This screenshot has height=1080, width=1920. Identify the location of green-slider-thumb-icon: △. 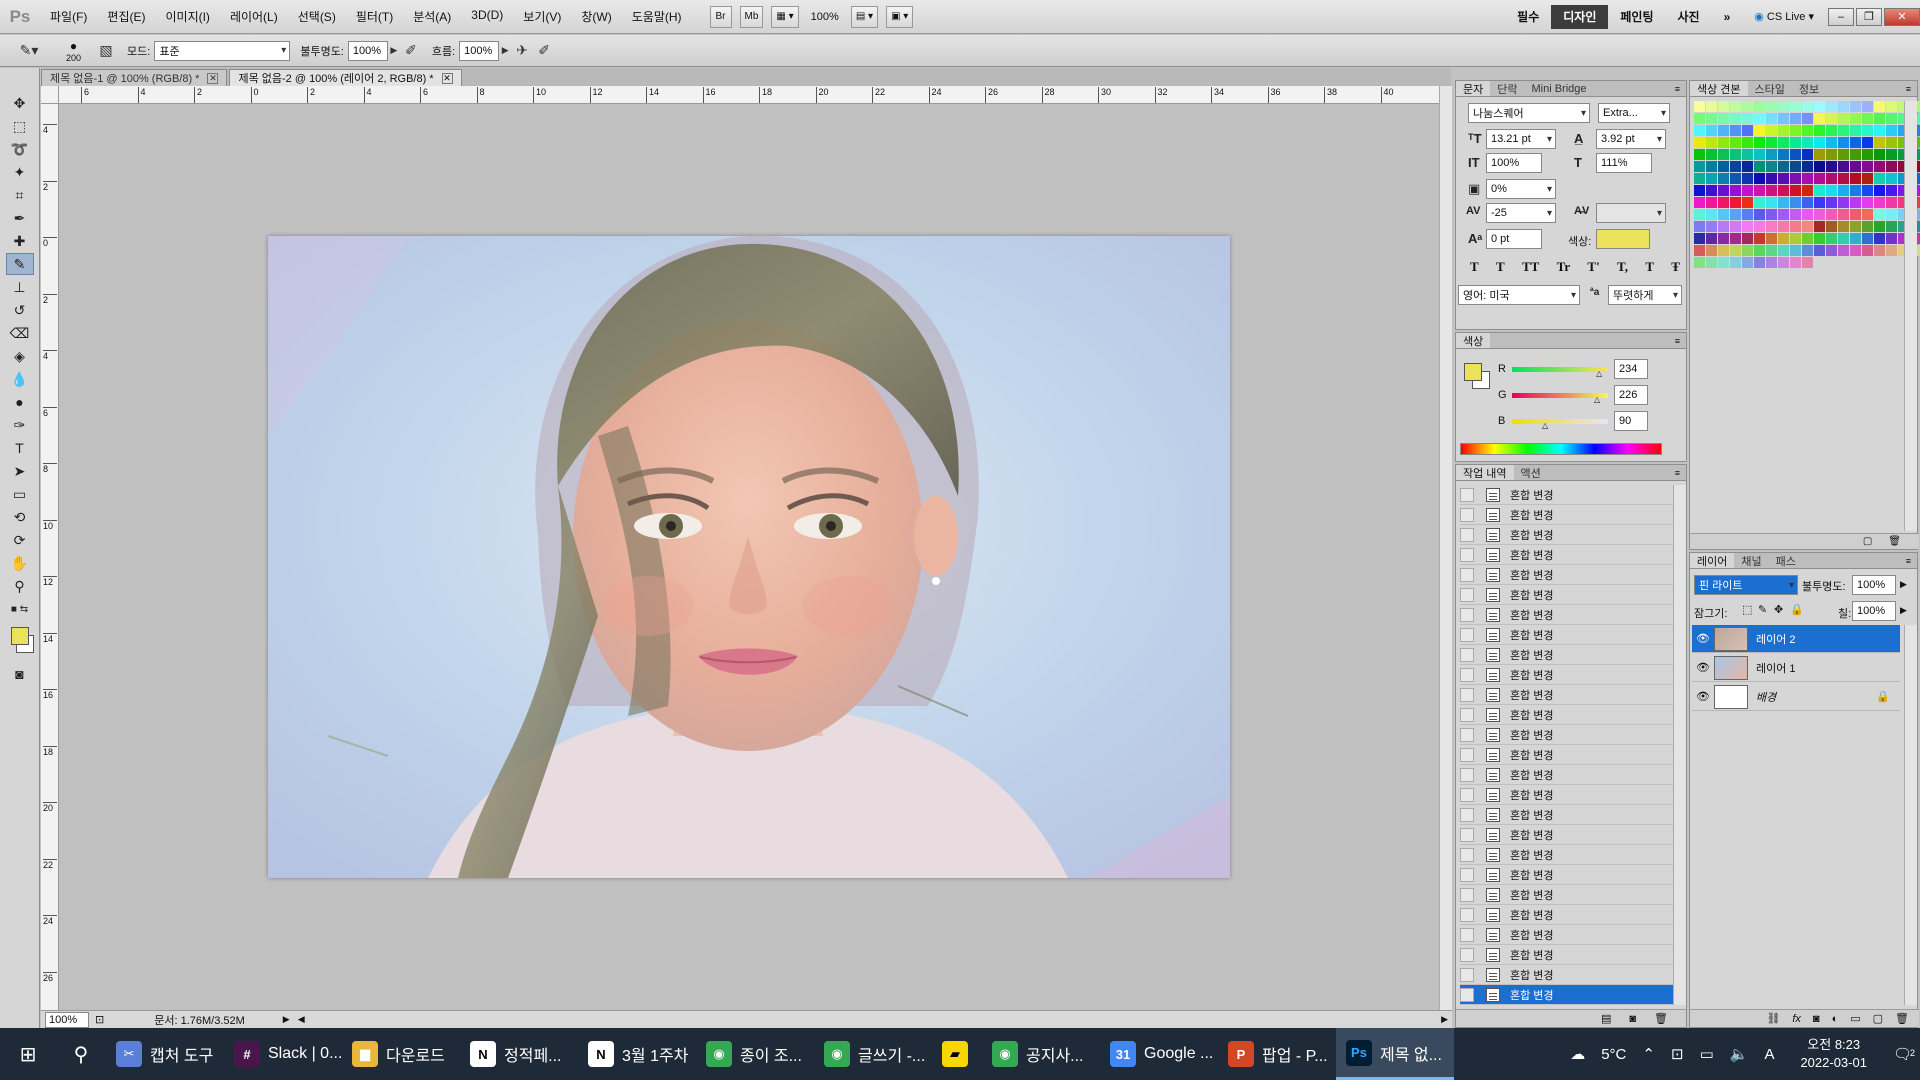
(1597, 399).